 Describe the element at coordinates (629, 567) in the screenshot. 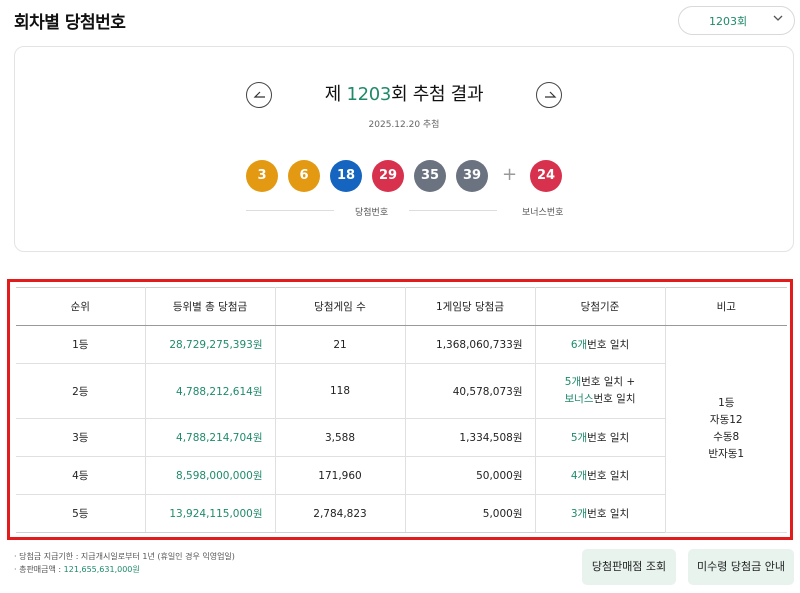

I see `winning-store-search-button: 당첨판매점 조회` at that location.